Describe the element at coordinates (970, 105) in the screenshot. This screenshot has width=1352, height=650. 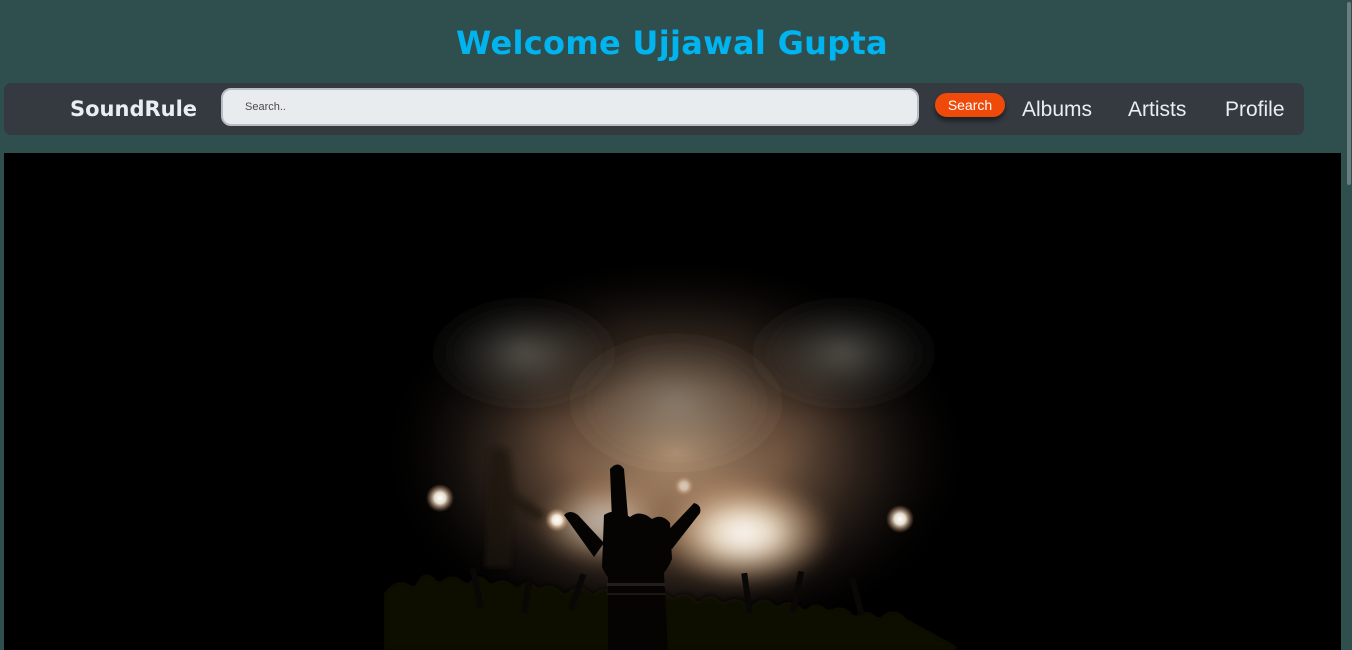
I see `search-button: Search` at that location.